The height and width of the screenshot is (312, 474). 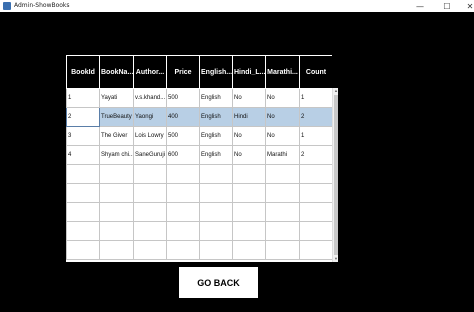 I want to click on table-cell: Marathi, so click(x=282, y=155).